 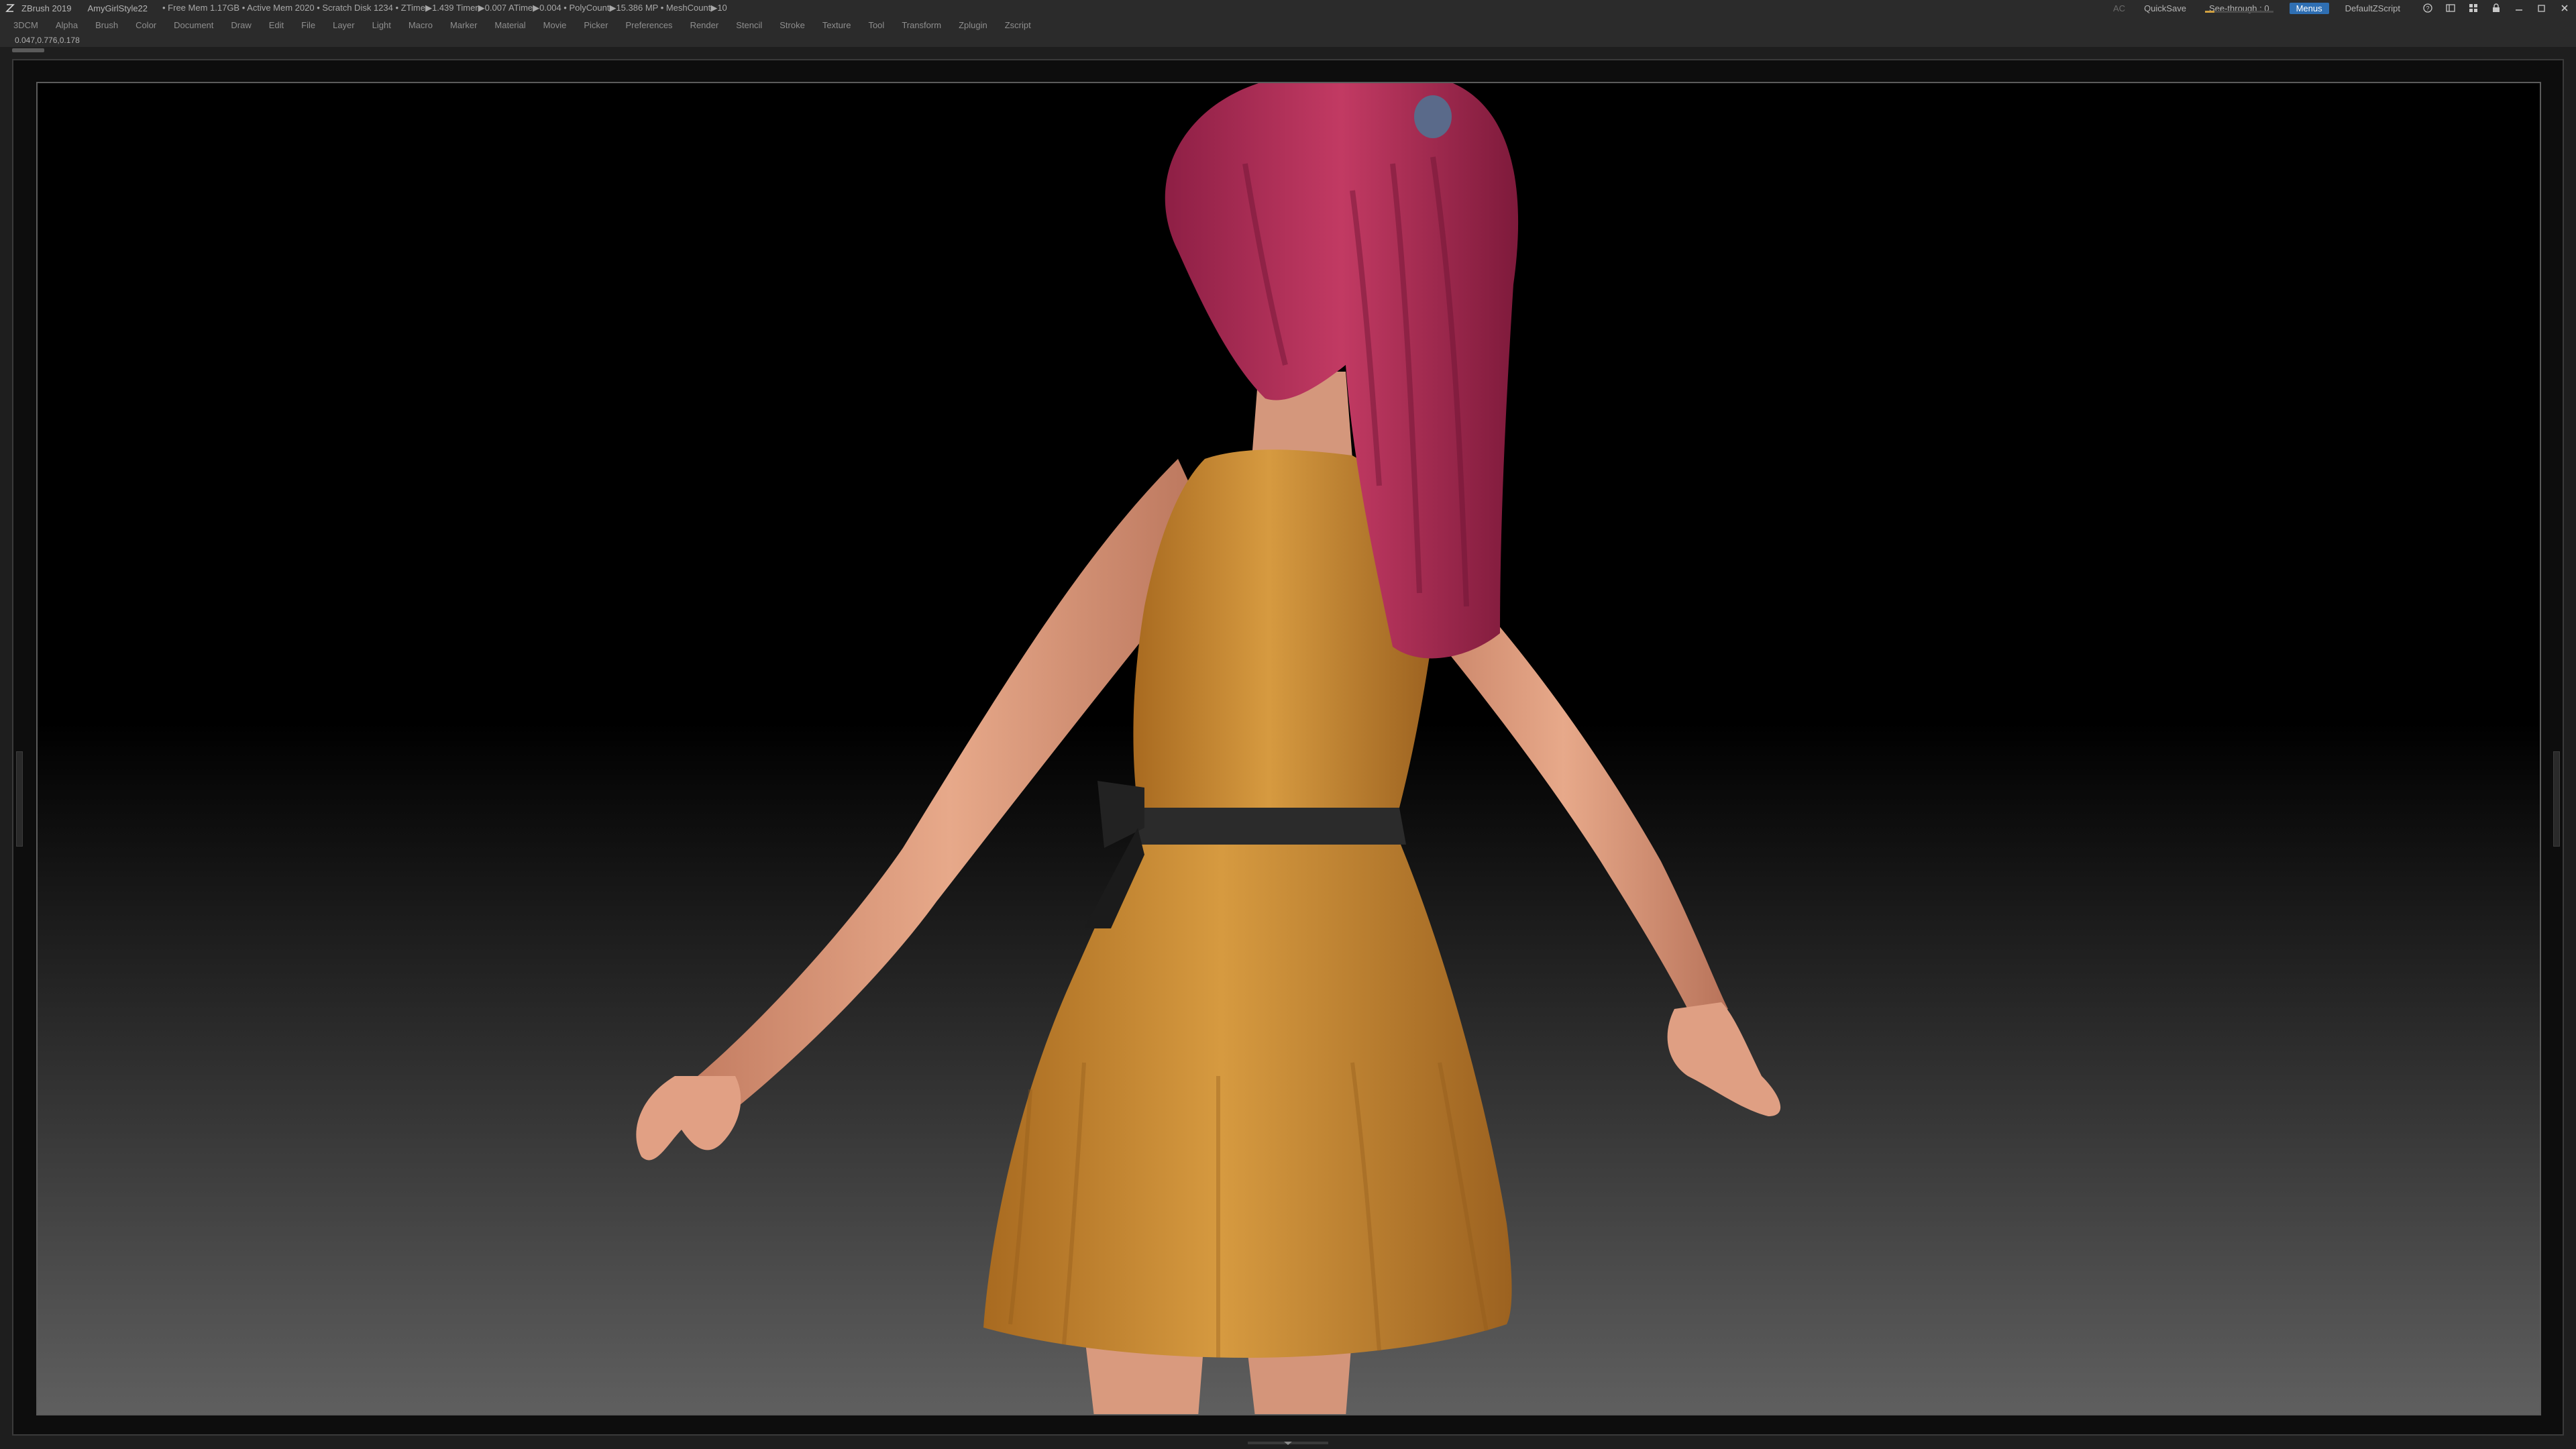 What do you see at coordinates (106, 25) in the screenshot?
I see `menu-brush: Brush` at bounding box center [106, 25].